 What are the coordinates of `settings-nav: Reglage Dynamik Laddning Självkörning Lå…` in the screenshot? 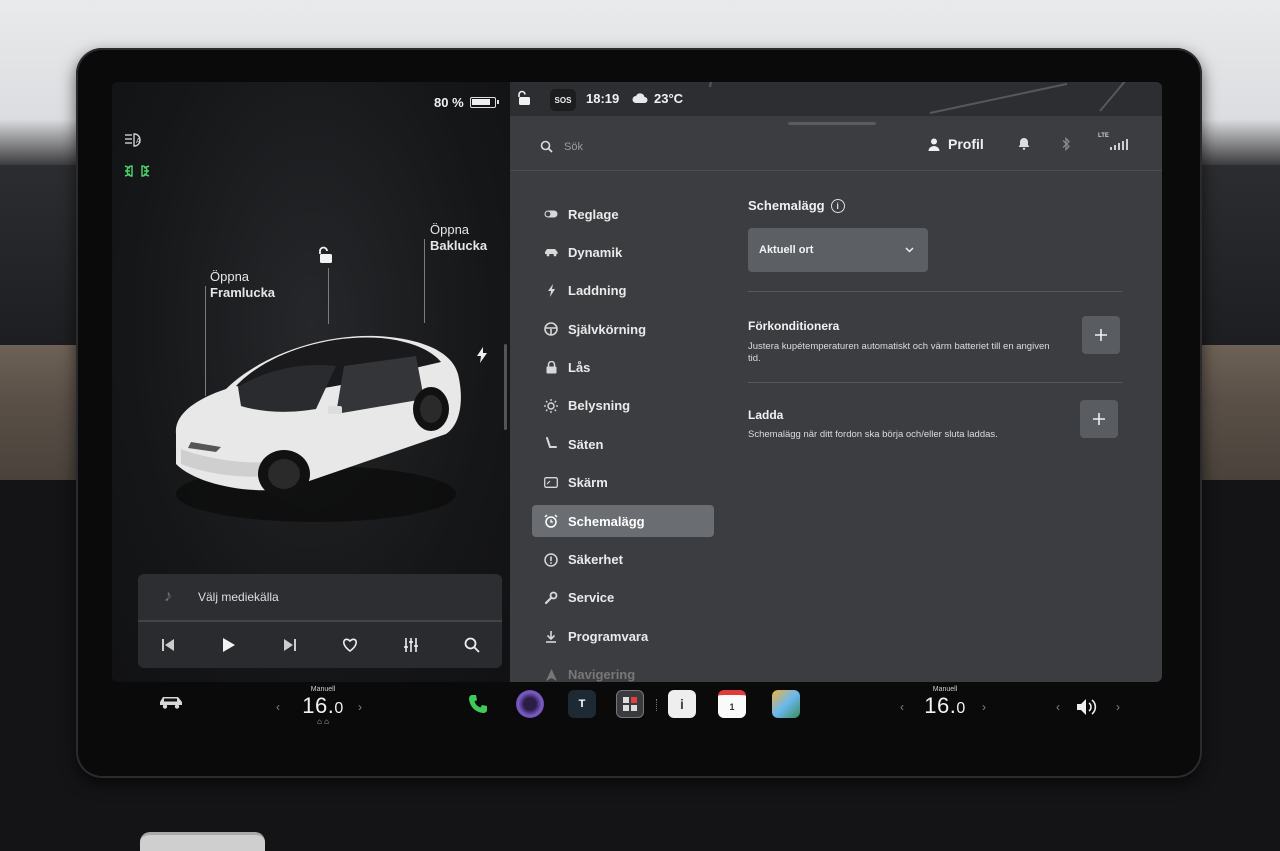 It's located at (623, 440).